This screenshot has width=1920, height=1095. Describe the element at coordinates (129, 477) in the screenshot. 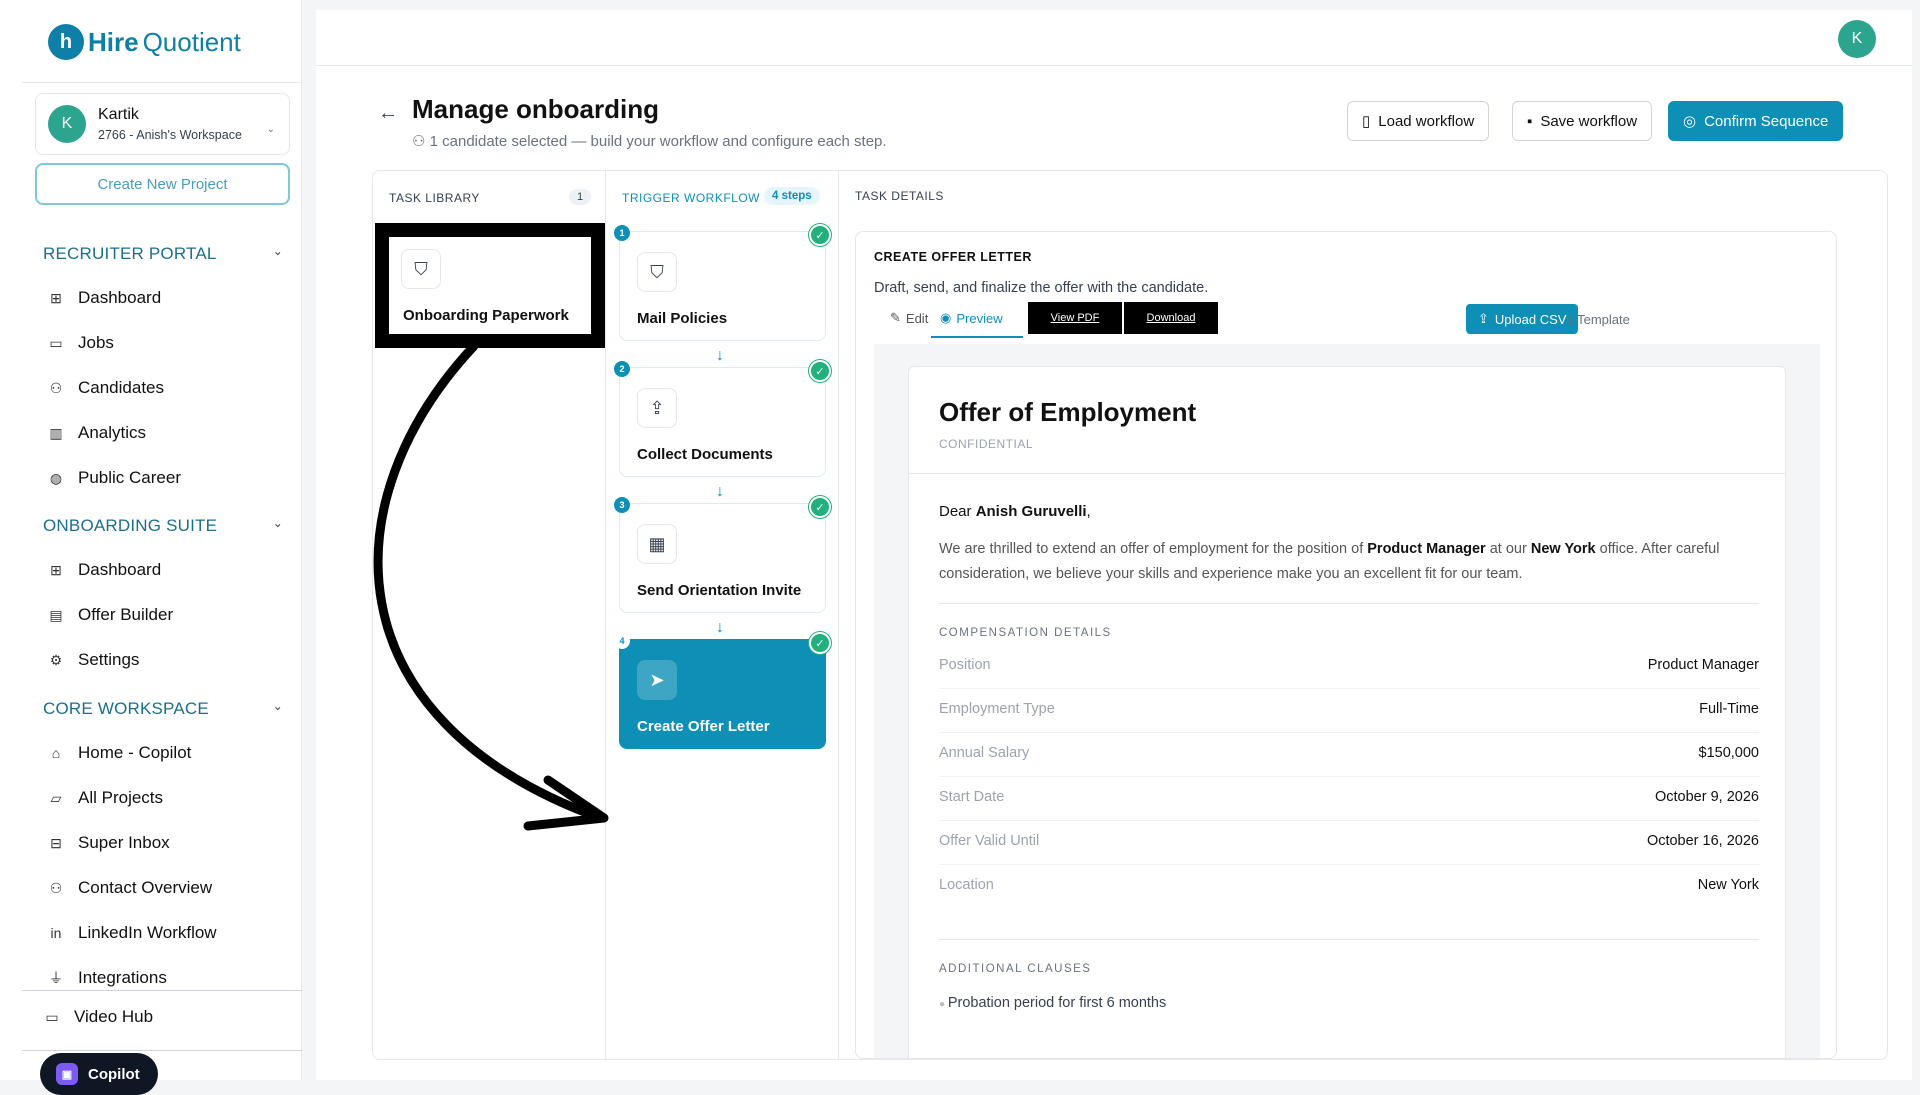

I see `nav-label: Public Career` at that location.